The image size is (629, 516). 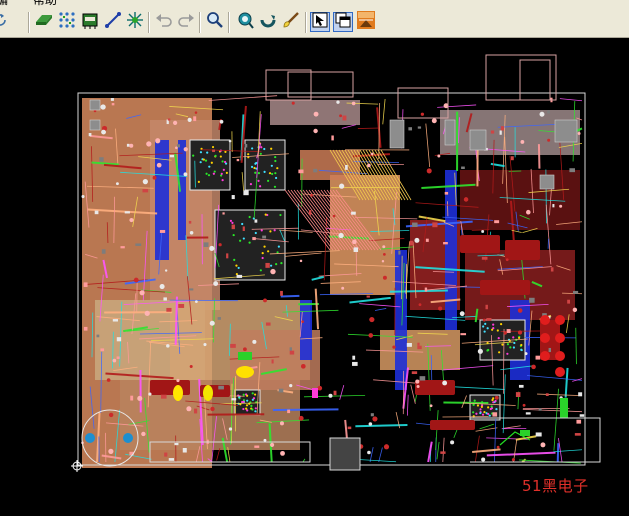 I want to click on connector-bottom, so click(x=345, y=454).